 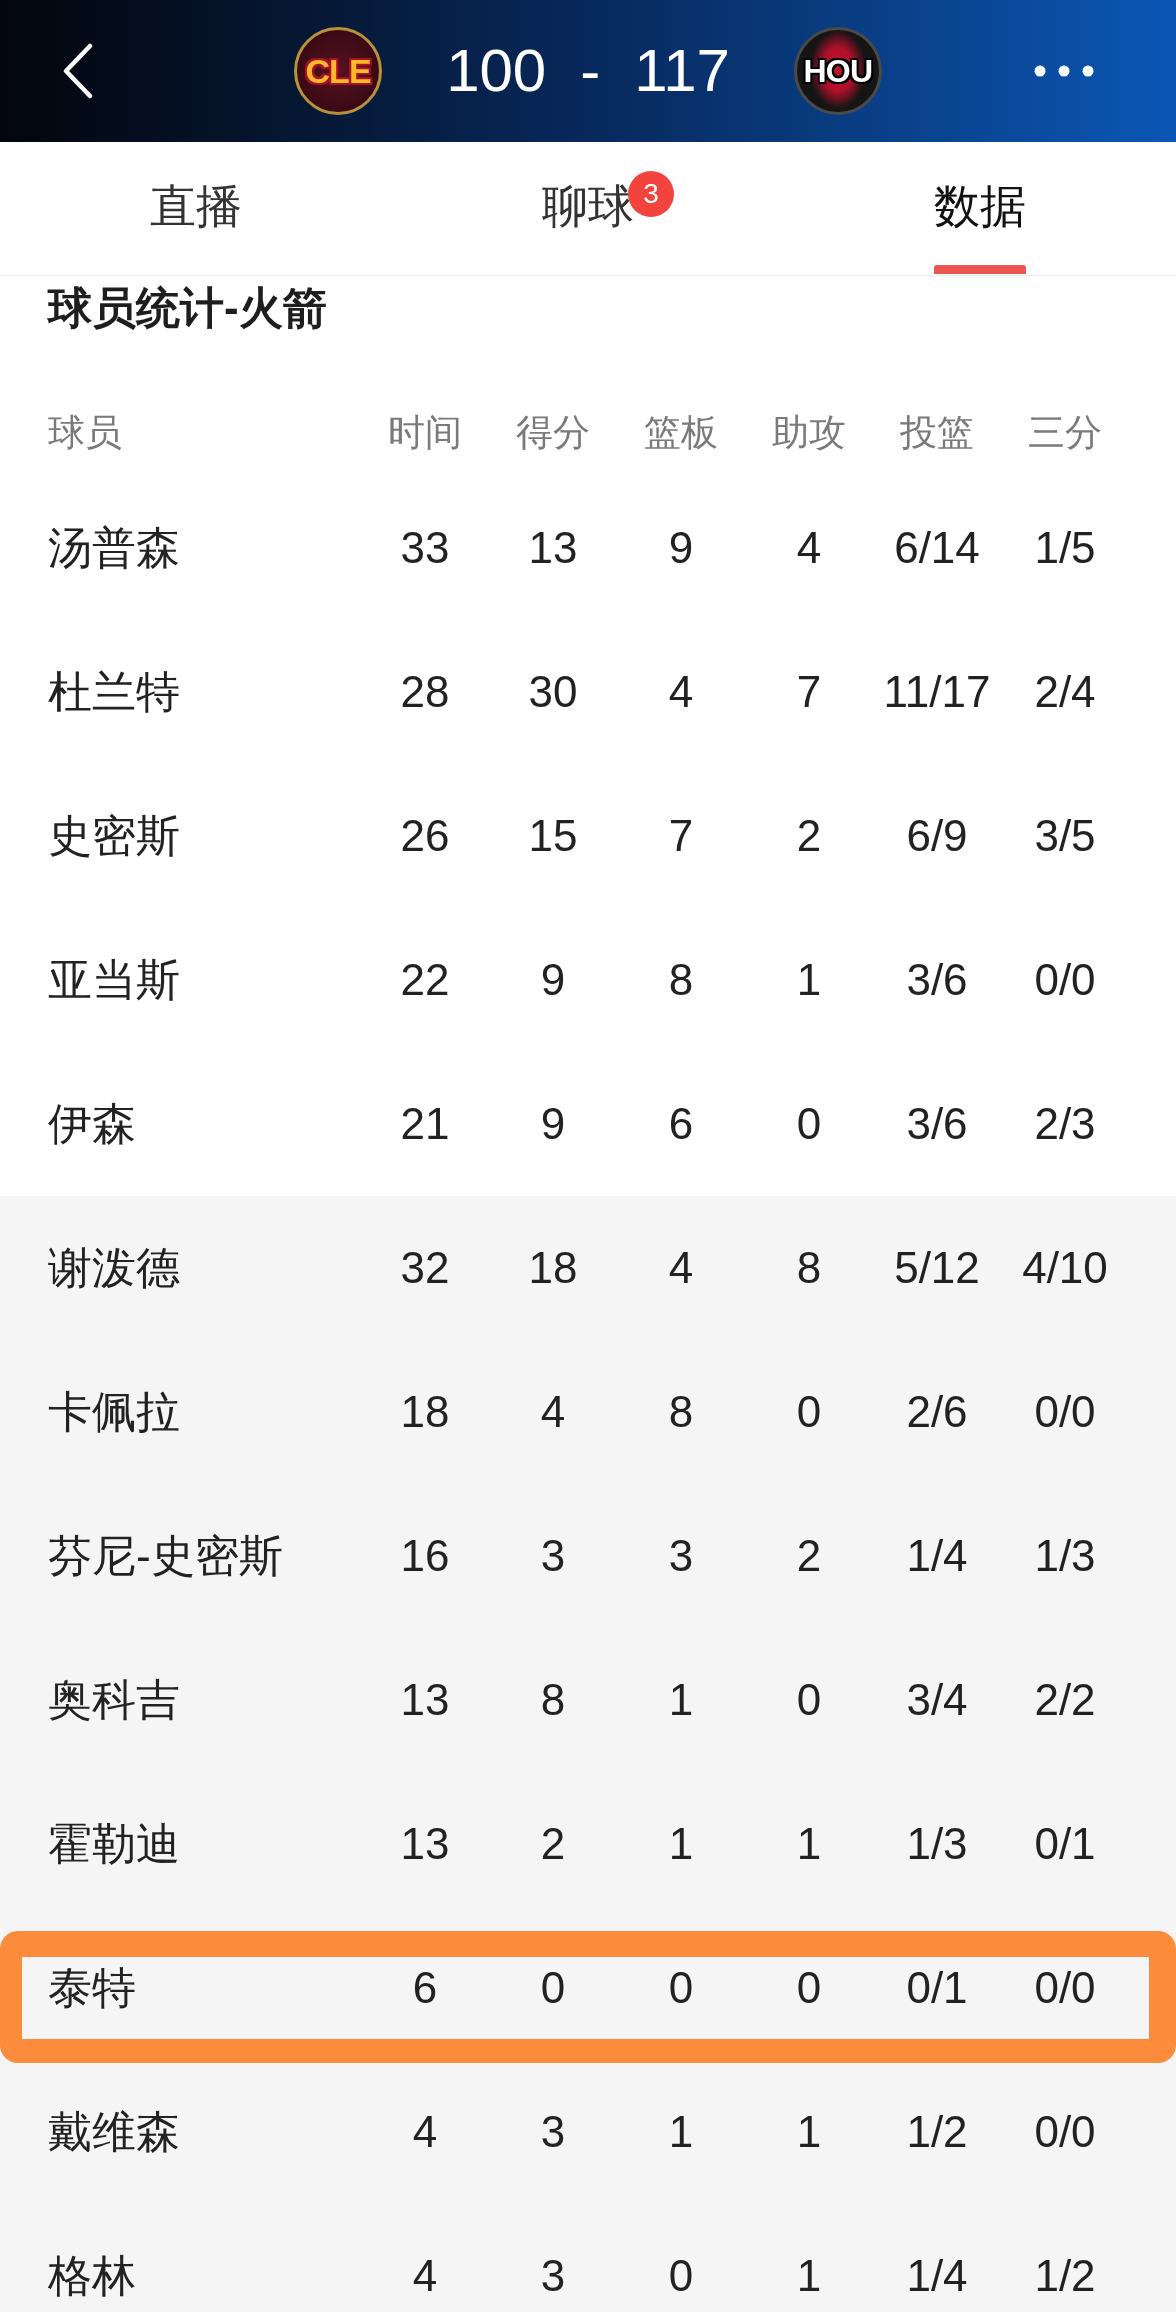 I want to click on stat-value: 2/6, so click(x=937, y=1412).